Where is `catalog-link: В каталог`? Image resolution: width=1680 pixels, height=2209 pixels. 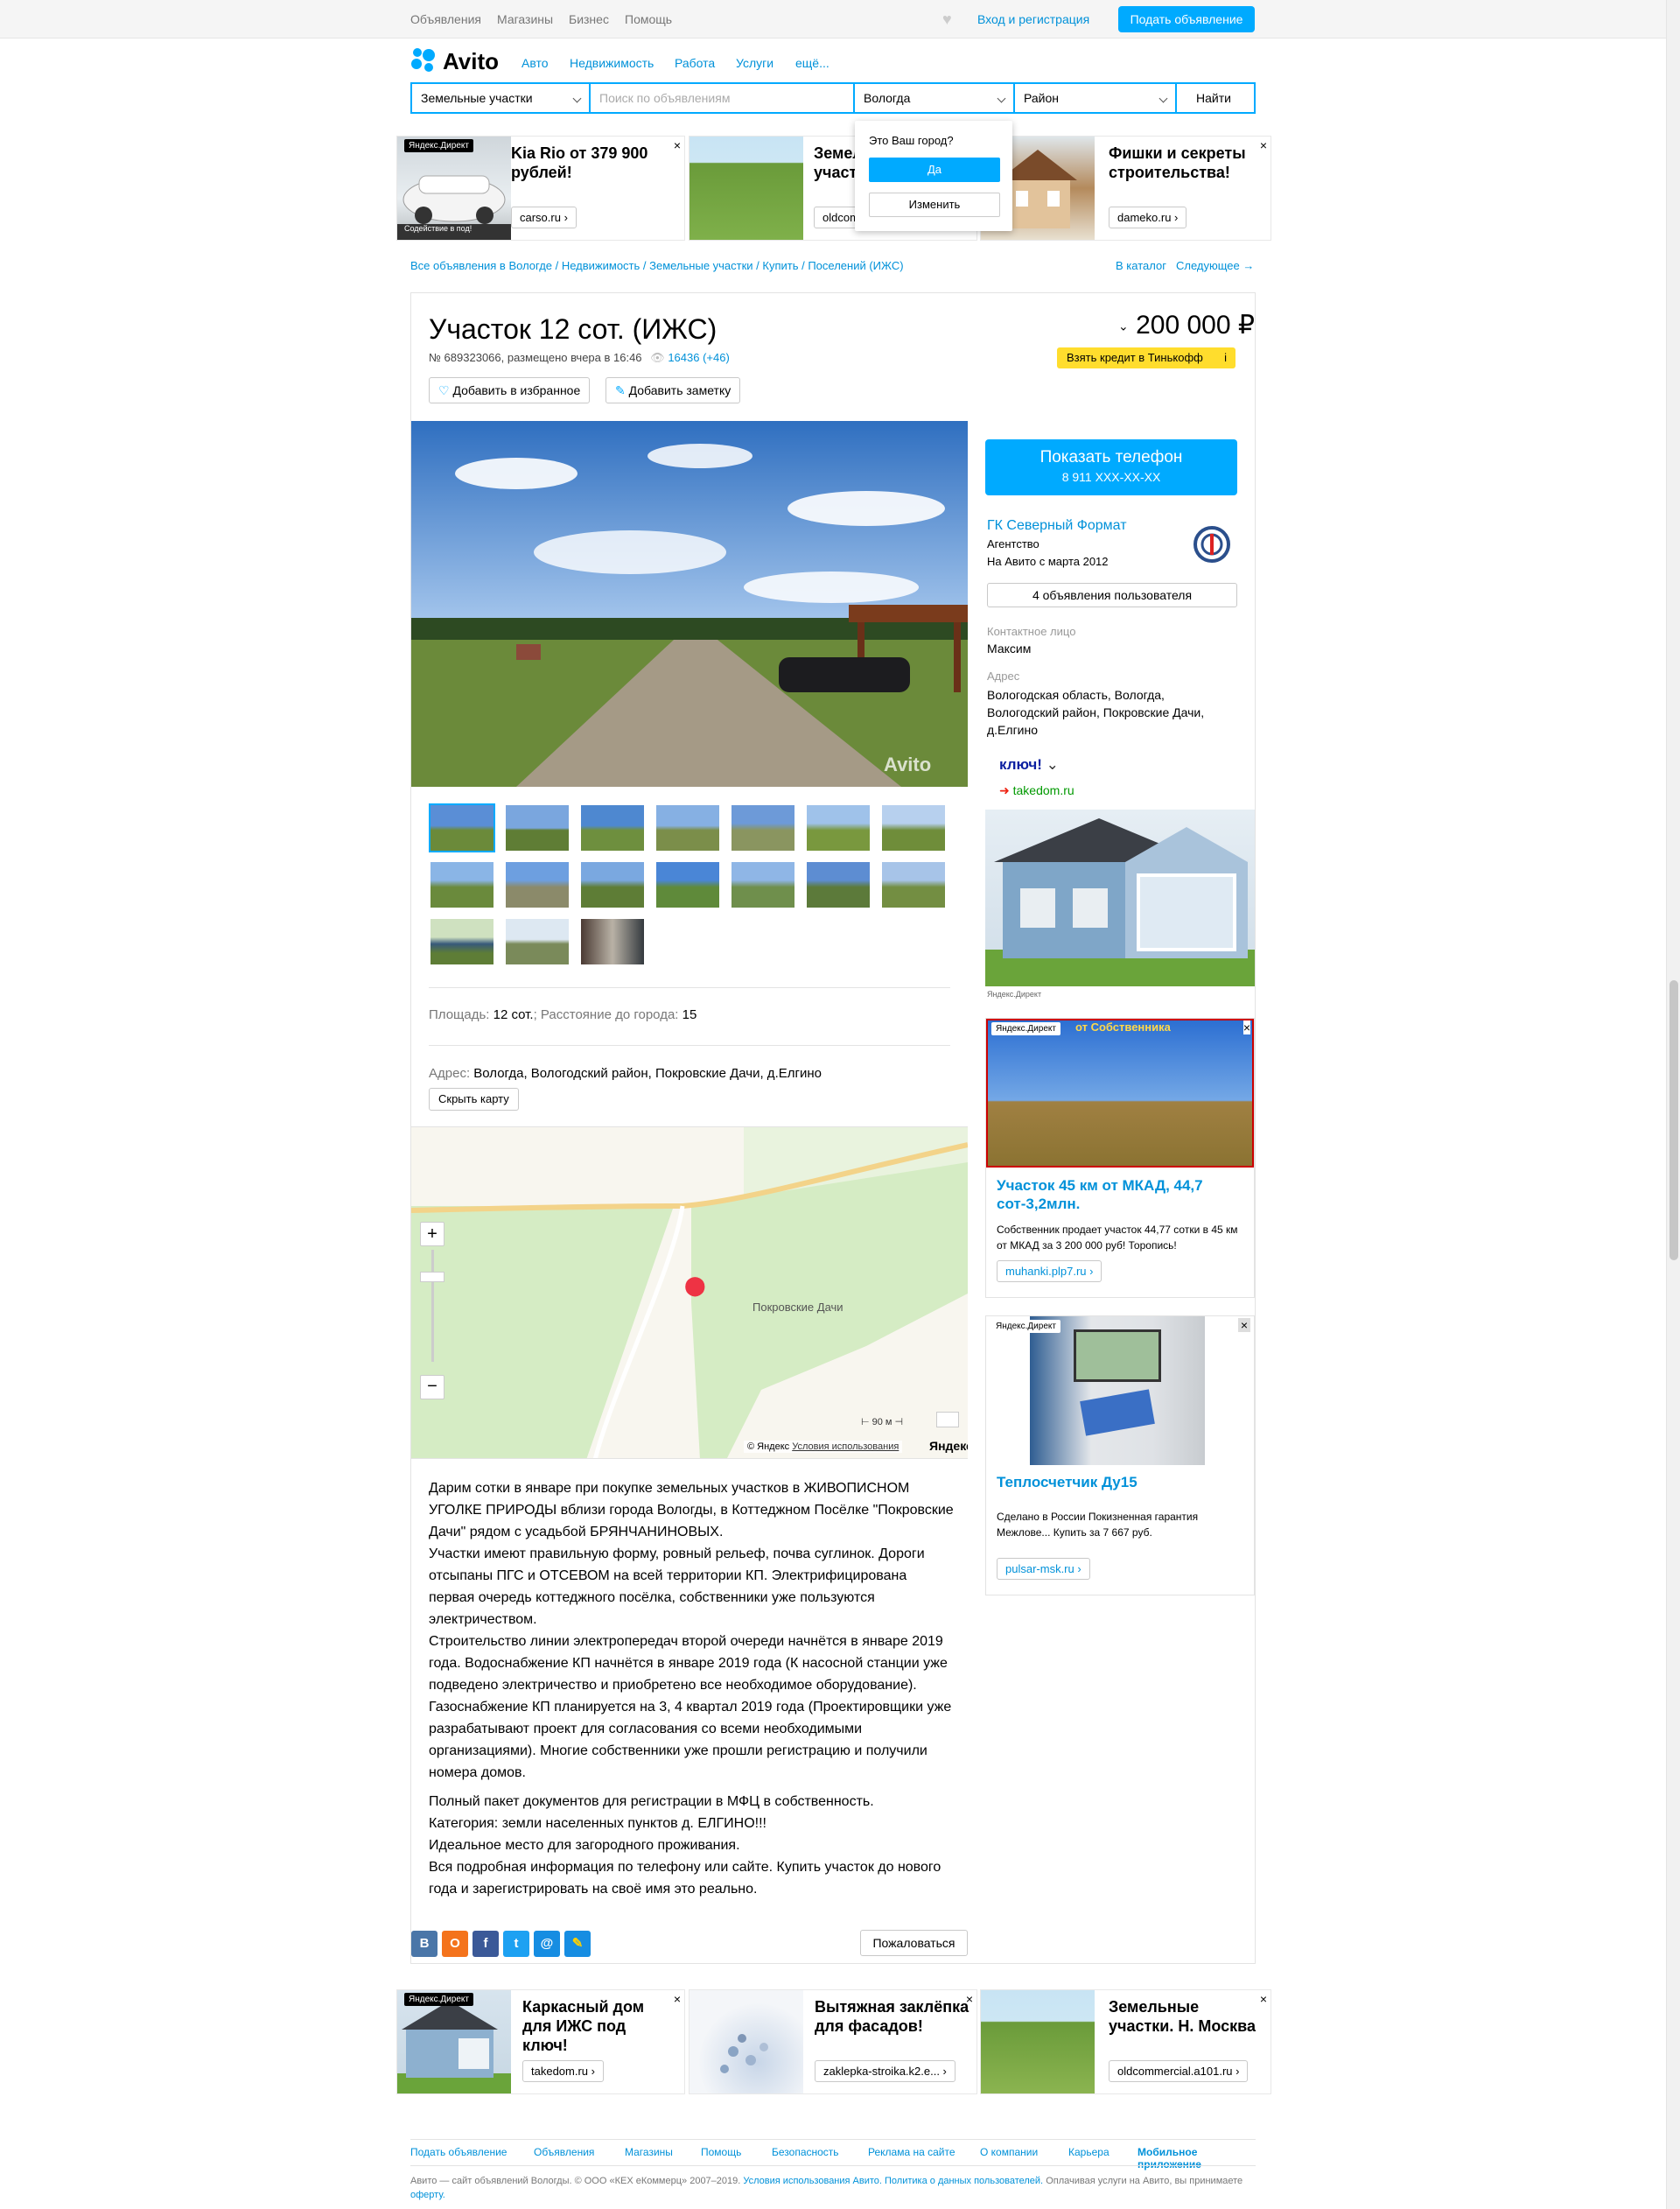
catalog-link: В каталог is located at coordinates (1141, 265).